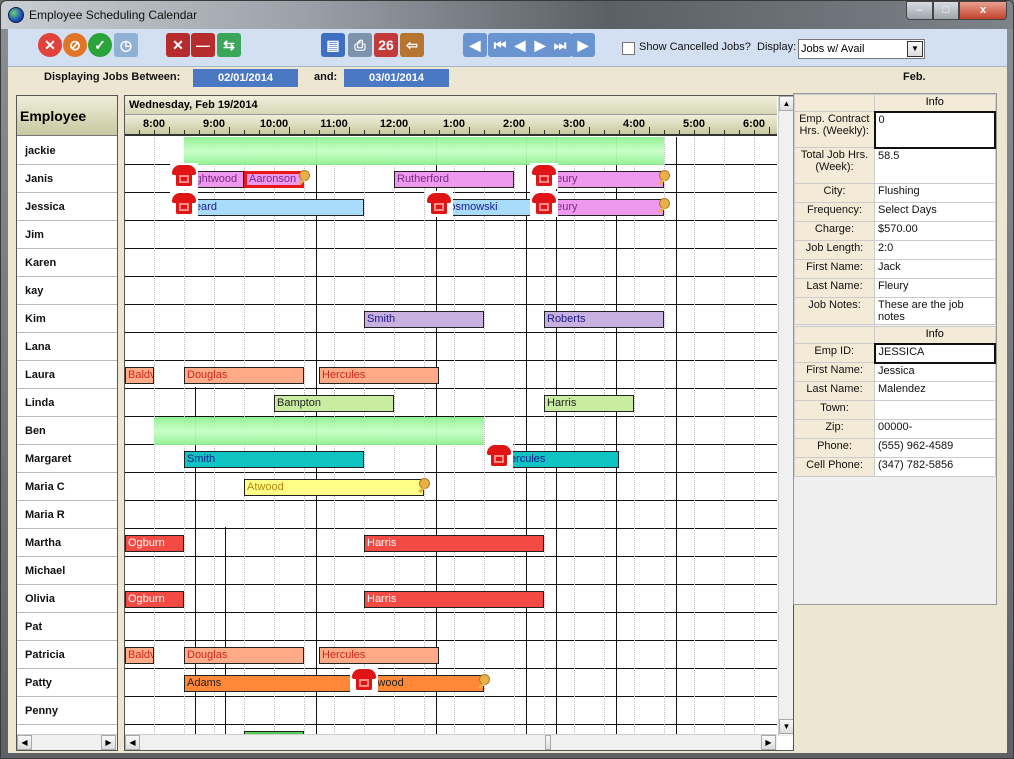 This screenshot has width=1014, height=759. I want to click on confirm-job-icon: ✓, so click(100, 45).